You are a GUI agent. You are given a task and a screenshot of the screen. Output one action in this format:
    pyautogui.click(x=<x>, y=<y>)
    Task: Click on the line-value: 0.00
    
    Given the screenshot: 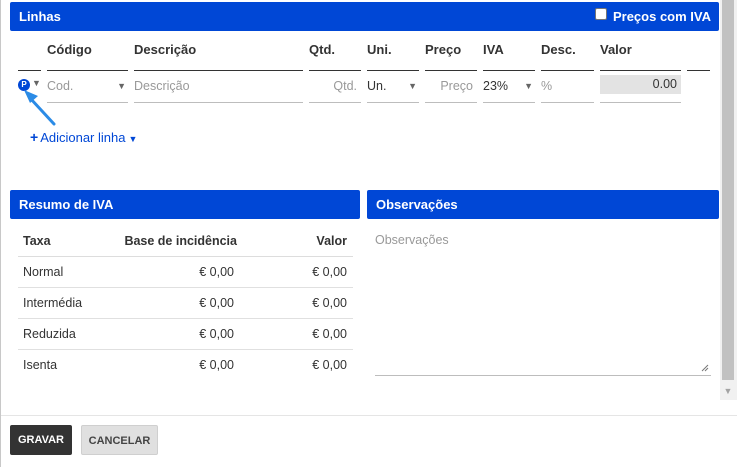 What is the action you would take?
    pyautogui.click(x=640, y=84)
    